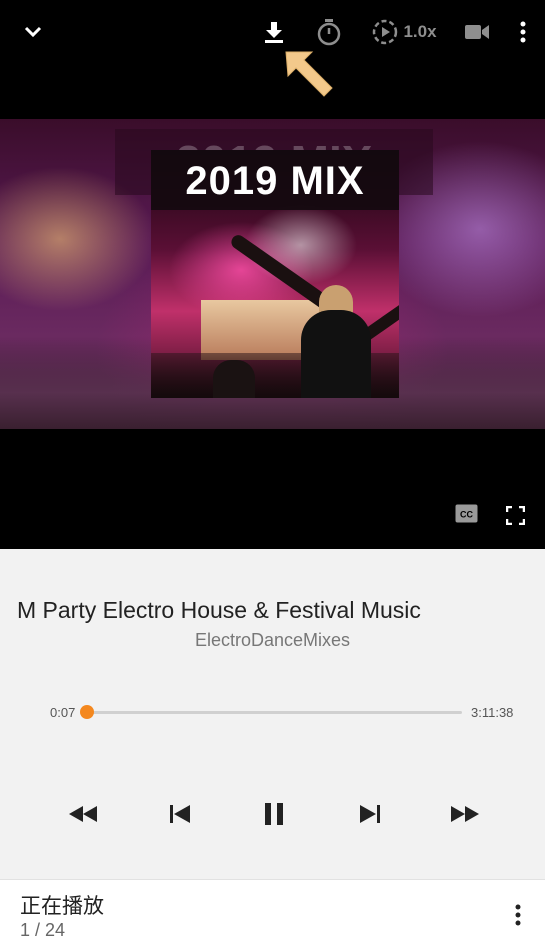 This screenshot has height=946, width=545. Describe the element at coordinates (329, 32) in the screenshot. I see `stopwatch-icon` at that location.